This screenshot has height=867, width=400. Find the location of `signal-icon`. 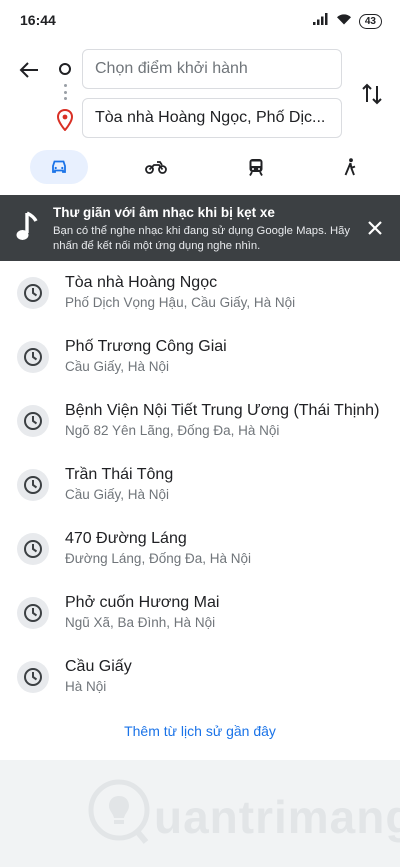

signal-icon is located at coordinates (320, 21).